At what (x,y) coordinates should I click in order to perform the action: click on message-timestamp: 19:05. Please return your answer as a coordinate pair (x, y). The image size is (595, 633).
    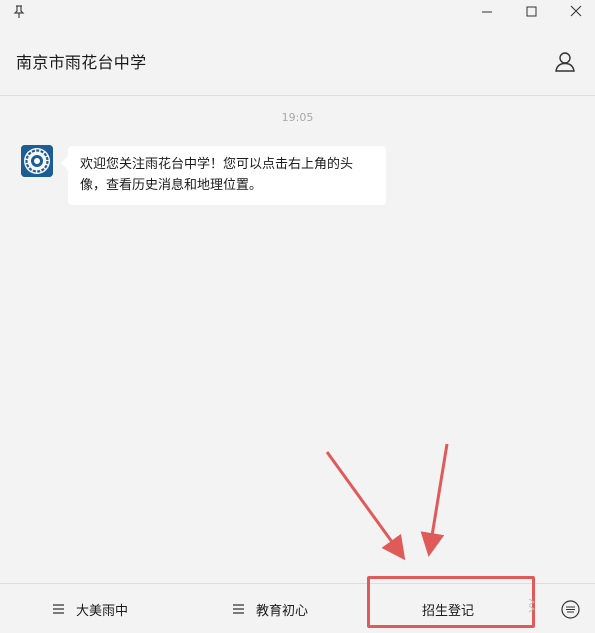
    Looking at the image, I should click on (297, 117).